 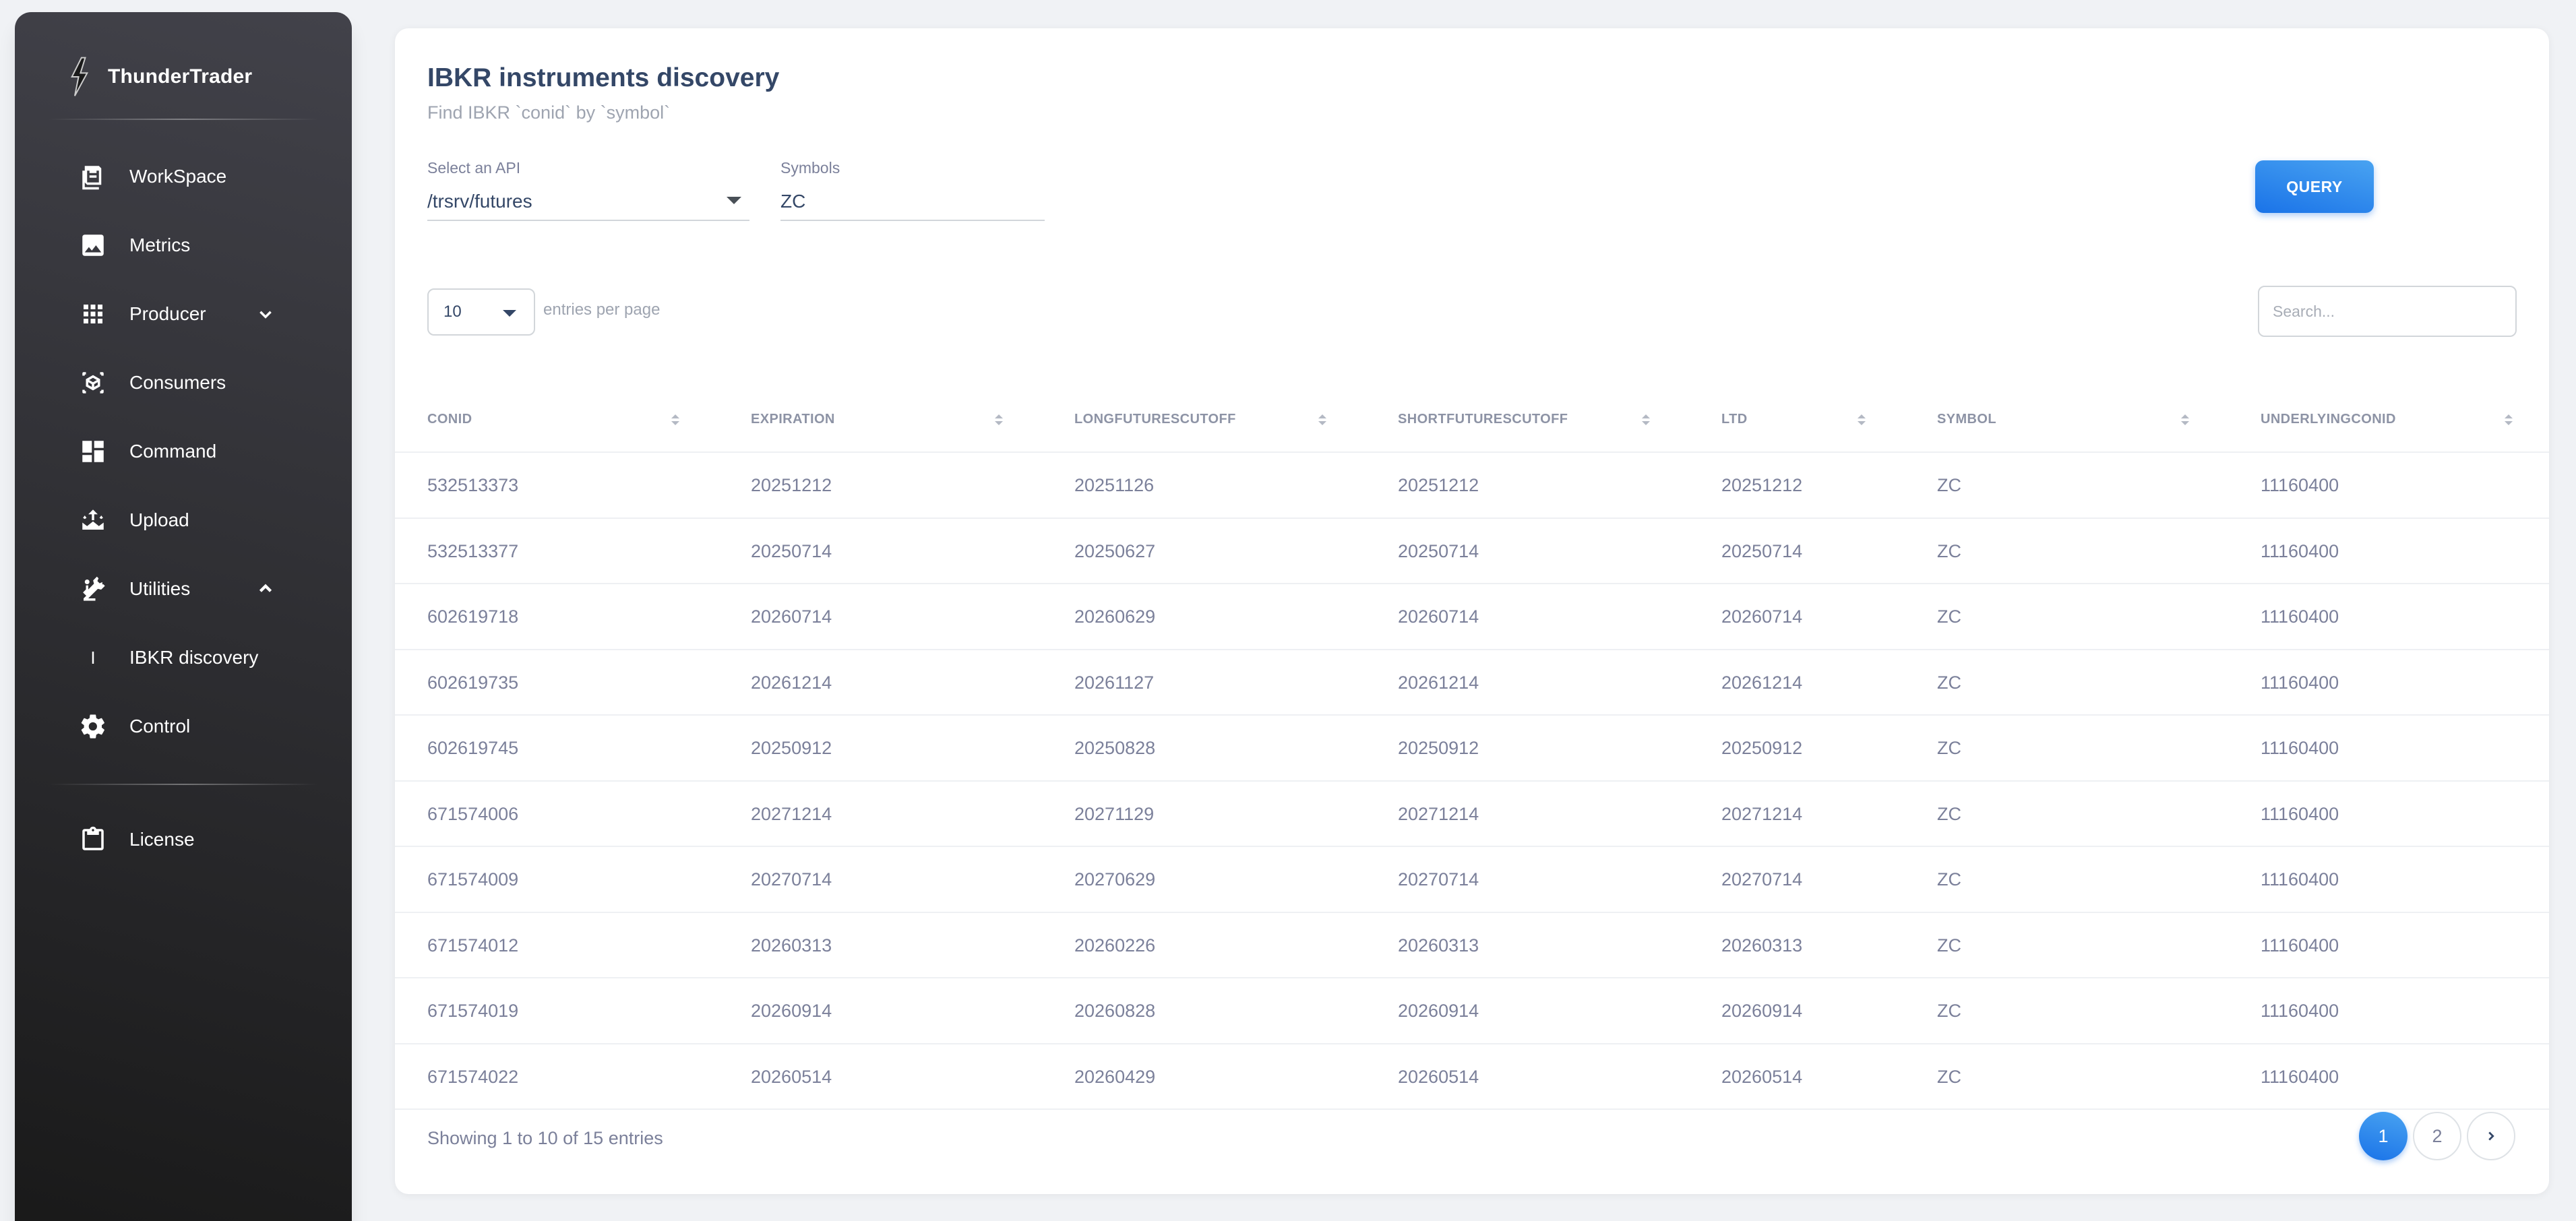 I want to click on query-button: QUERY, so click(x=2315, y=187).